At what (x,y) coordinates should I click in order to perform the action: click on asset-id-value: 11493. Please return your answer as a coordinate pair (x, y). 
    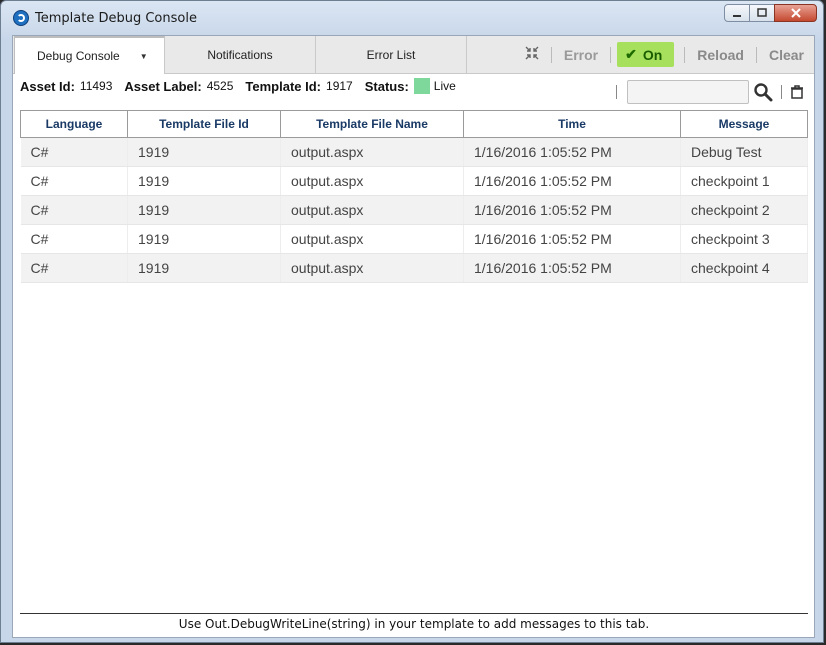
    Looking at the image, I should click on (96, 86).